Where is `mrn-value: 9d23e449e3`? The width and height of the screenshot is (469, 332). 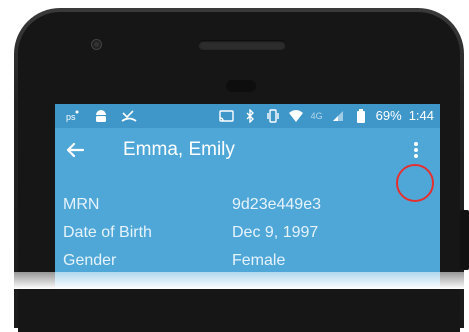 mrn-value: 9d23e449e3 is located at coordinates (276, 204).